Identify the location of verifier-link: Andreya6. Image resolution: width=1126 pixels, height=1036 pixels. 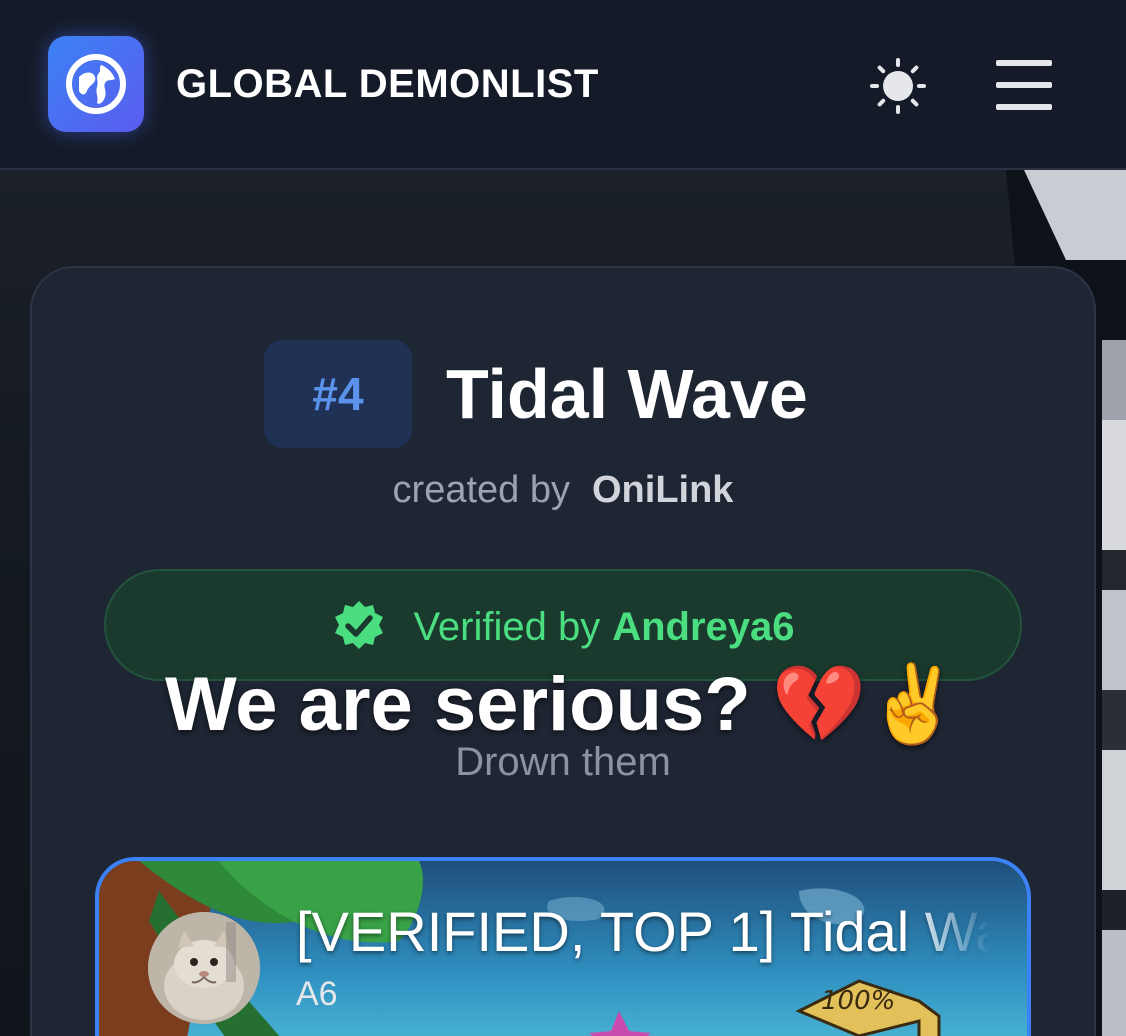
(703, 627).